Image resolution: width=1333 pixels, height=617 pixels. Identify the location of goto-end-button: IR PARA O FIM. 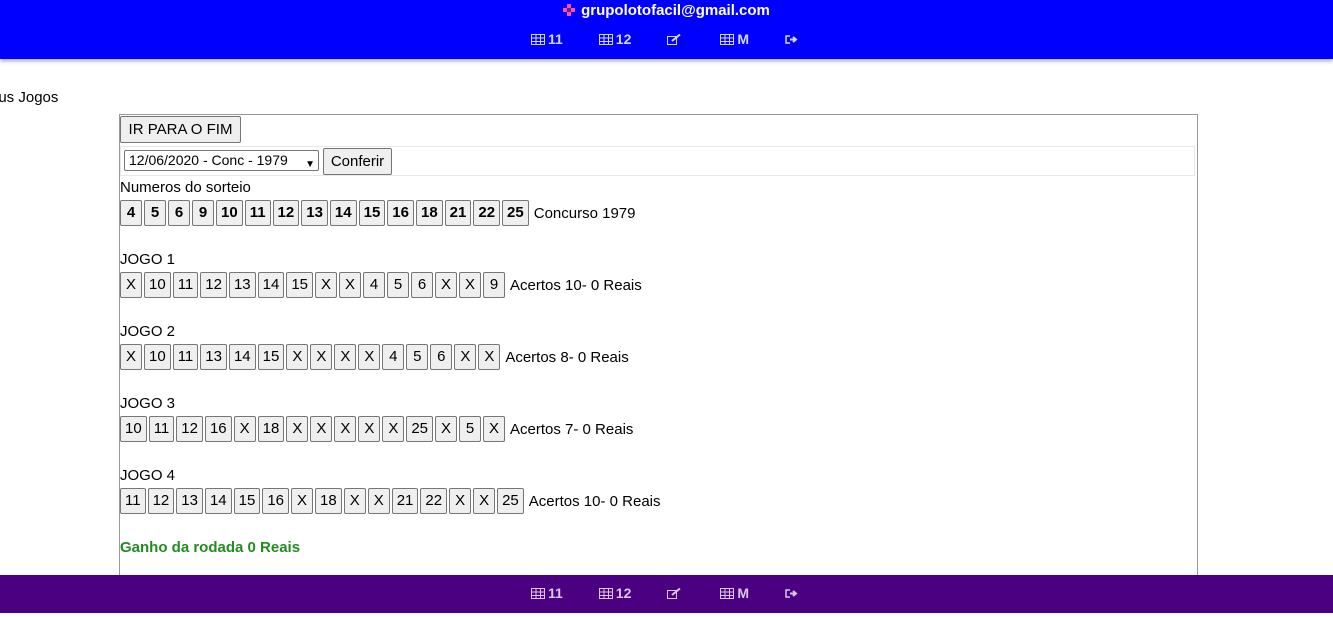
(180, 129).